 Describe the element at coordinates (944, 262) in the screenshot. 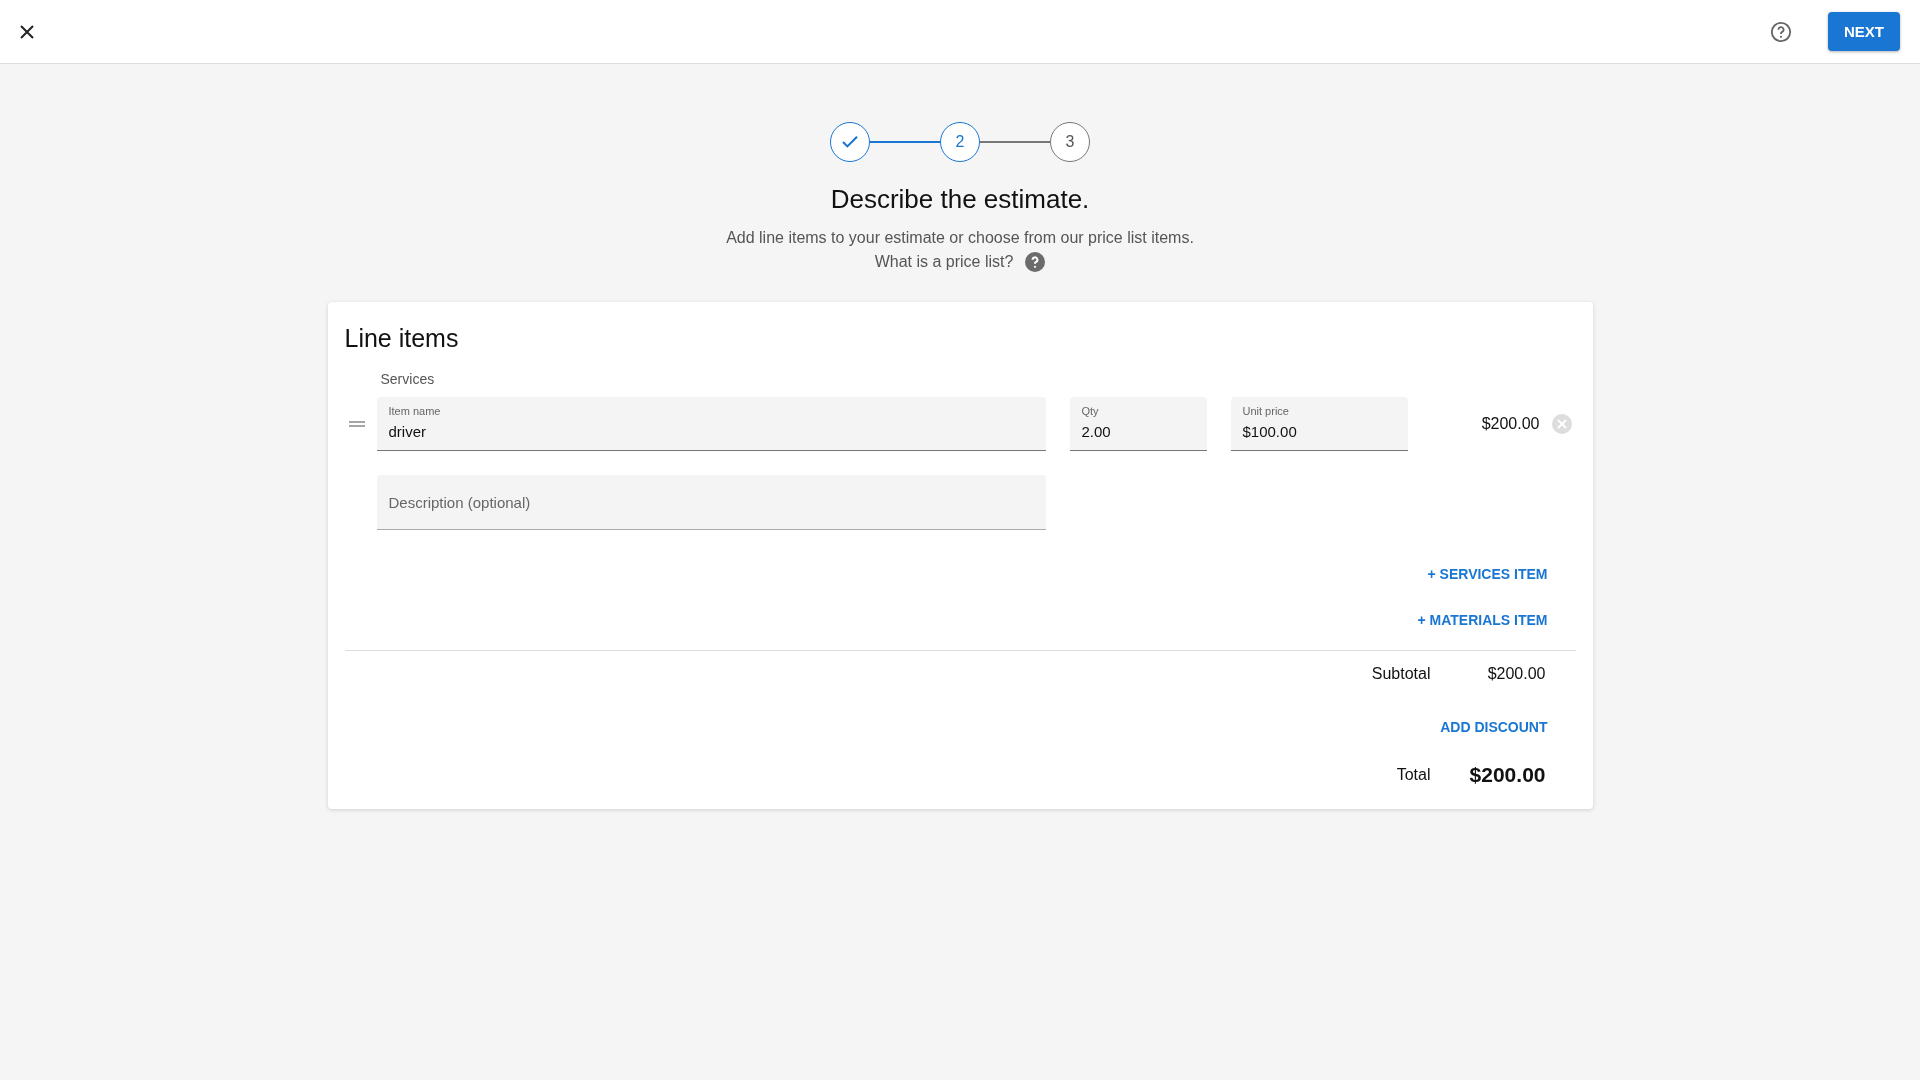

I see `price-list-link: What is a price list?` at that location.